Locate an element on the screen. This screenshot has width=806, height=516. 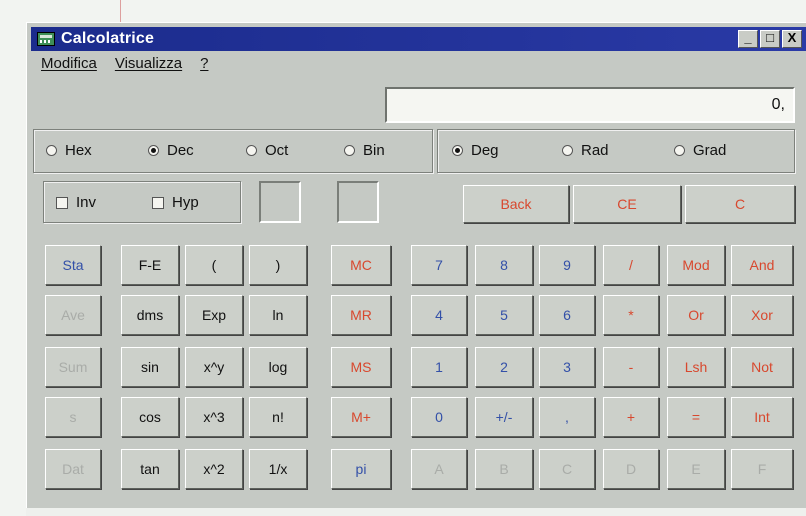
number-system-group: Hex Dec Oct Bin is located at coordinates (233, 151).